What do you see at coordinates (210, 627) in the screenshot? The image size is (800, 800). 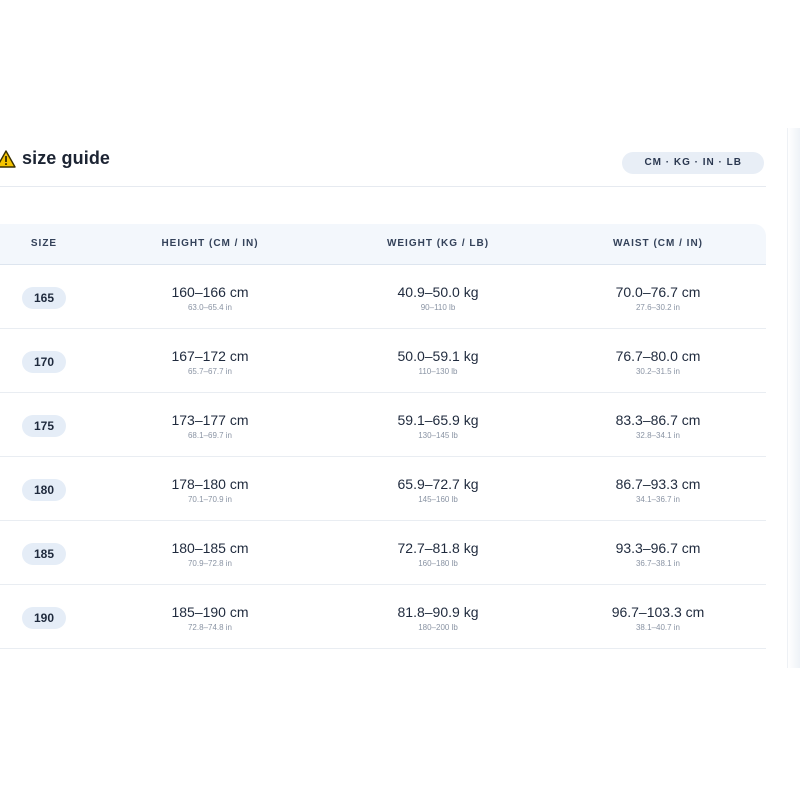 I see `height-in: 72.8–74.8 in` at bounding box center [210, 627].